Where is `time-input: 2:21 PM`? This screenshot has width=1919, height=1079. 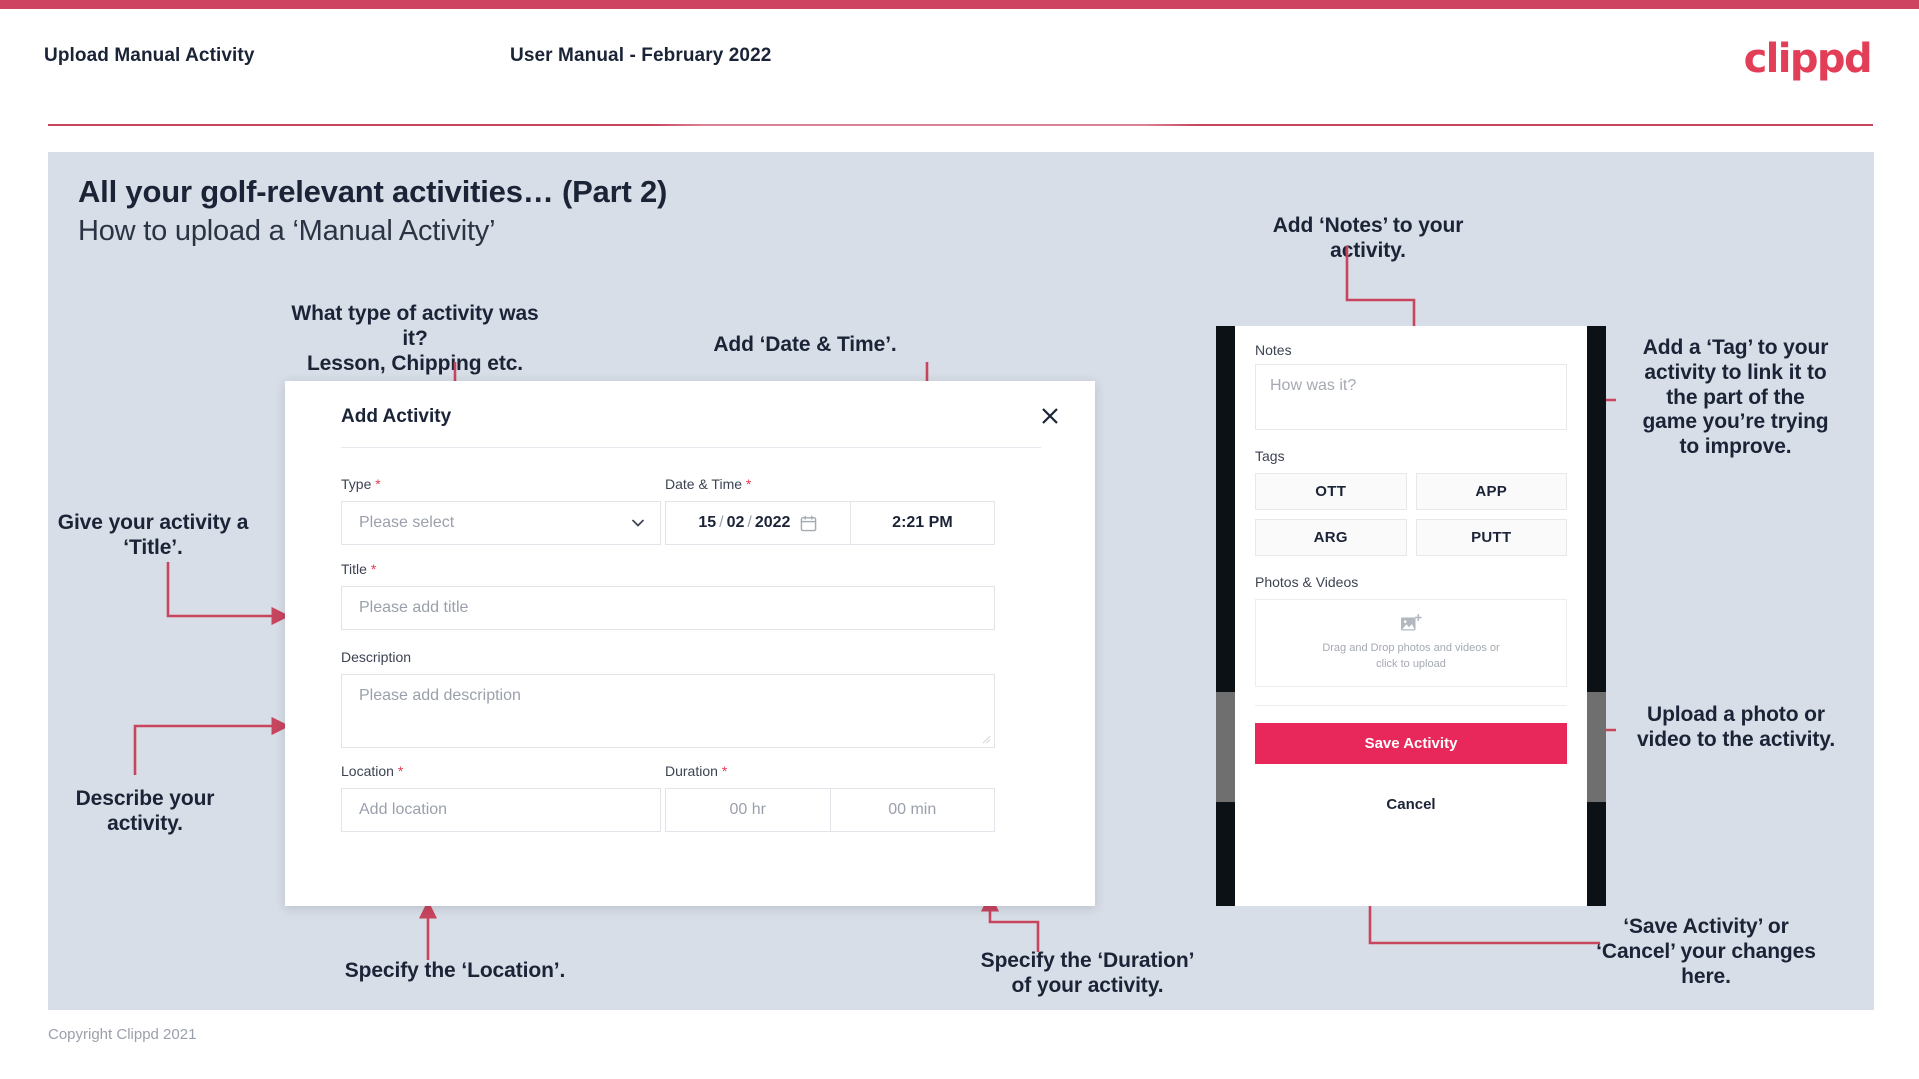
time-input: 2:21 PM is located at coordinates (922, 523).